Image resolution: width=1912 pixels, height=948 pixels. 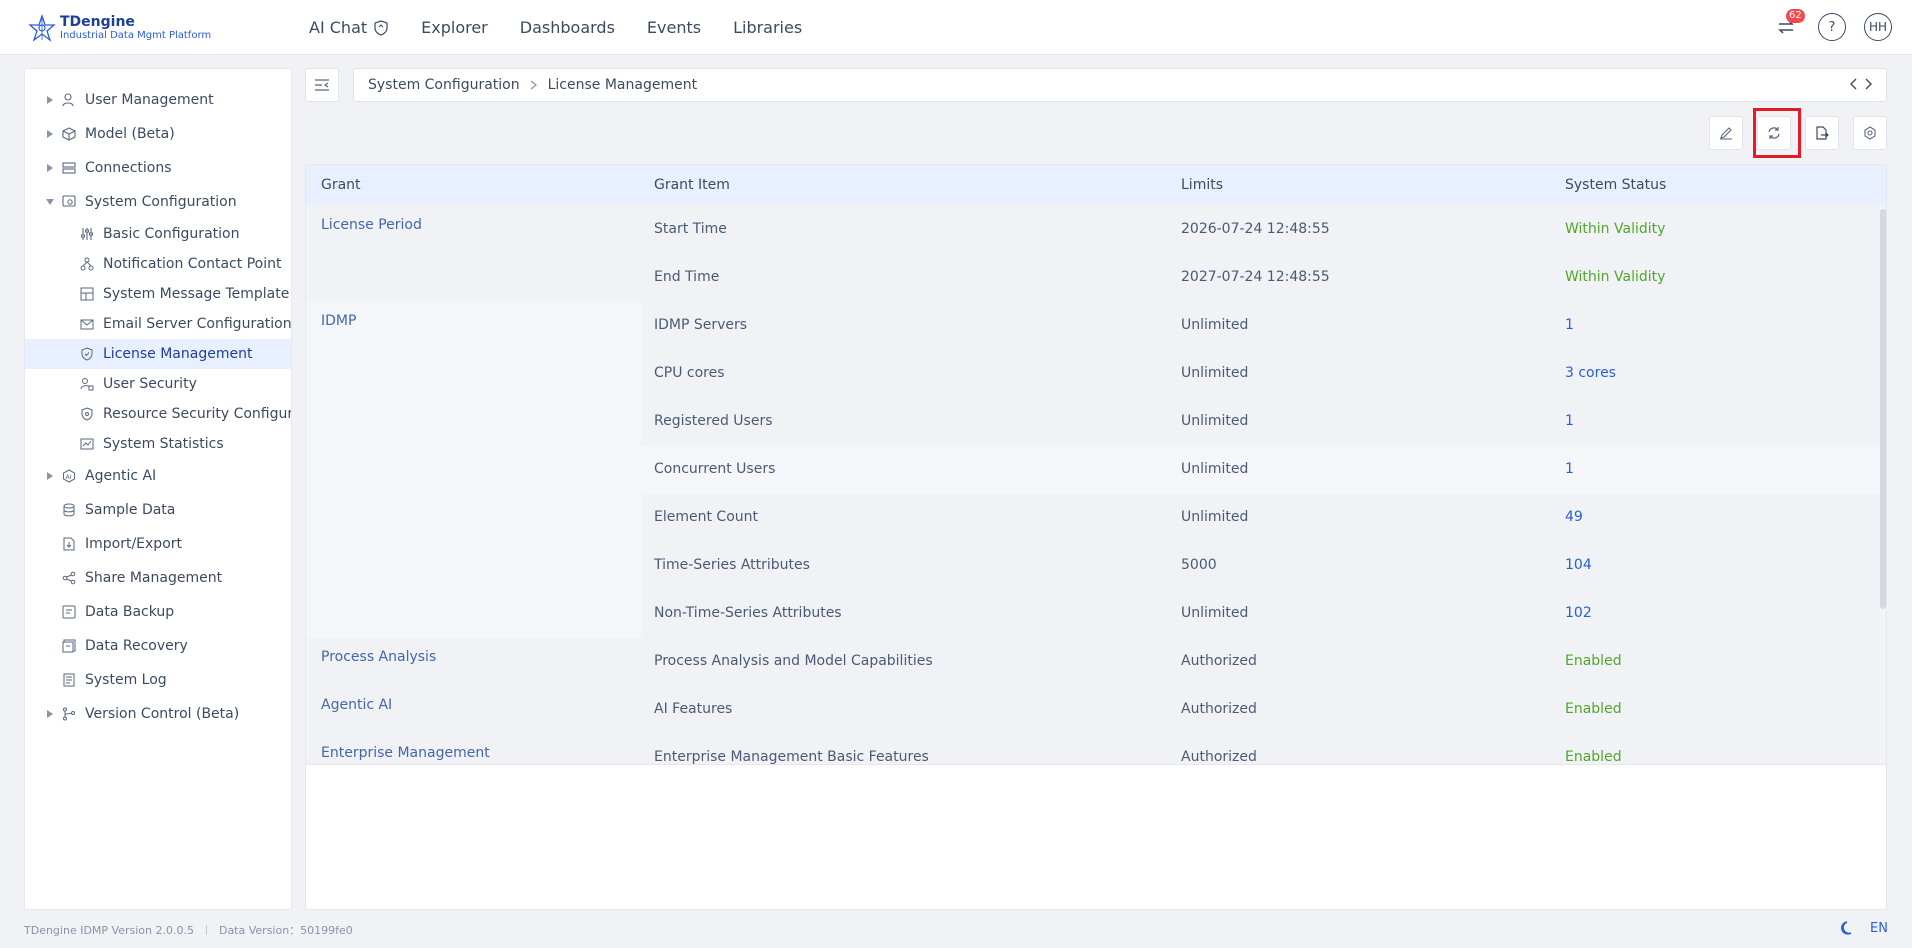 I want to click on grant-item-cell: Enterprise Management Basic Features, so click(x=791, y=757).